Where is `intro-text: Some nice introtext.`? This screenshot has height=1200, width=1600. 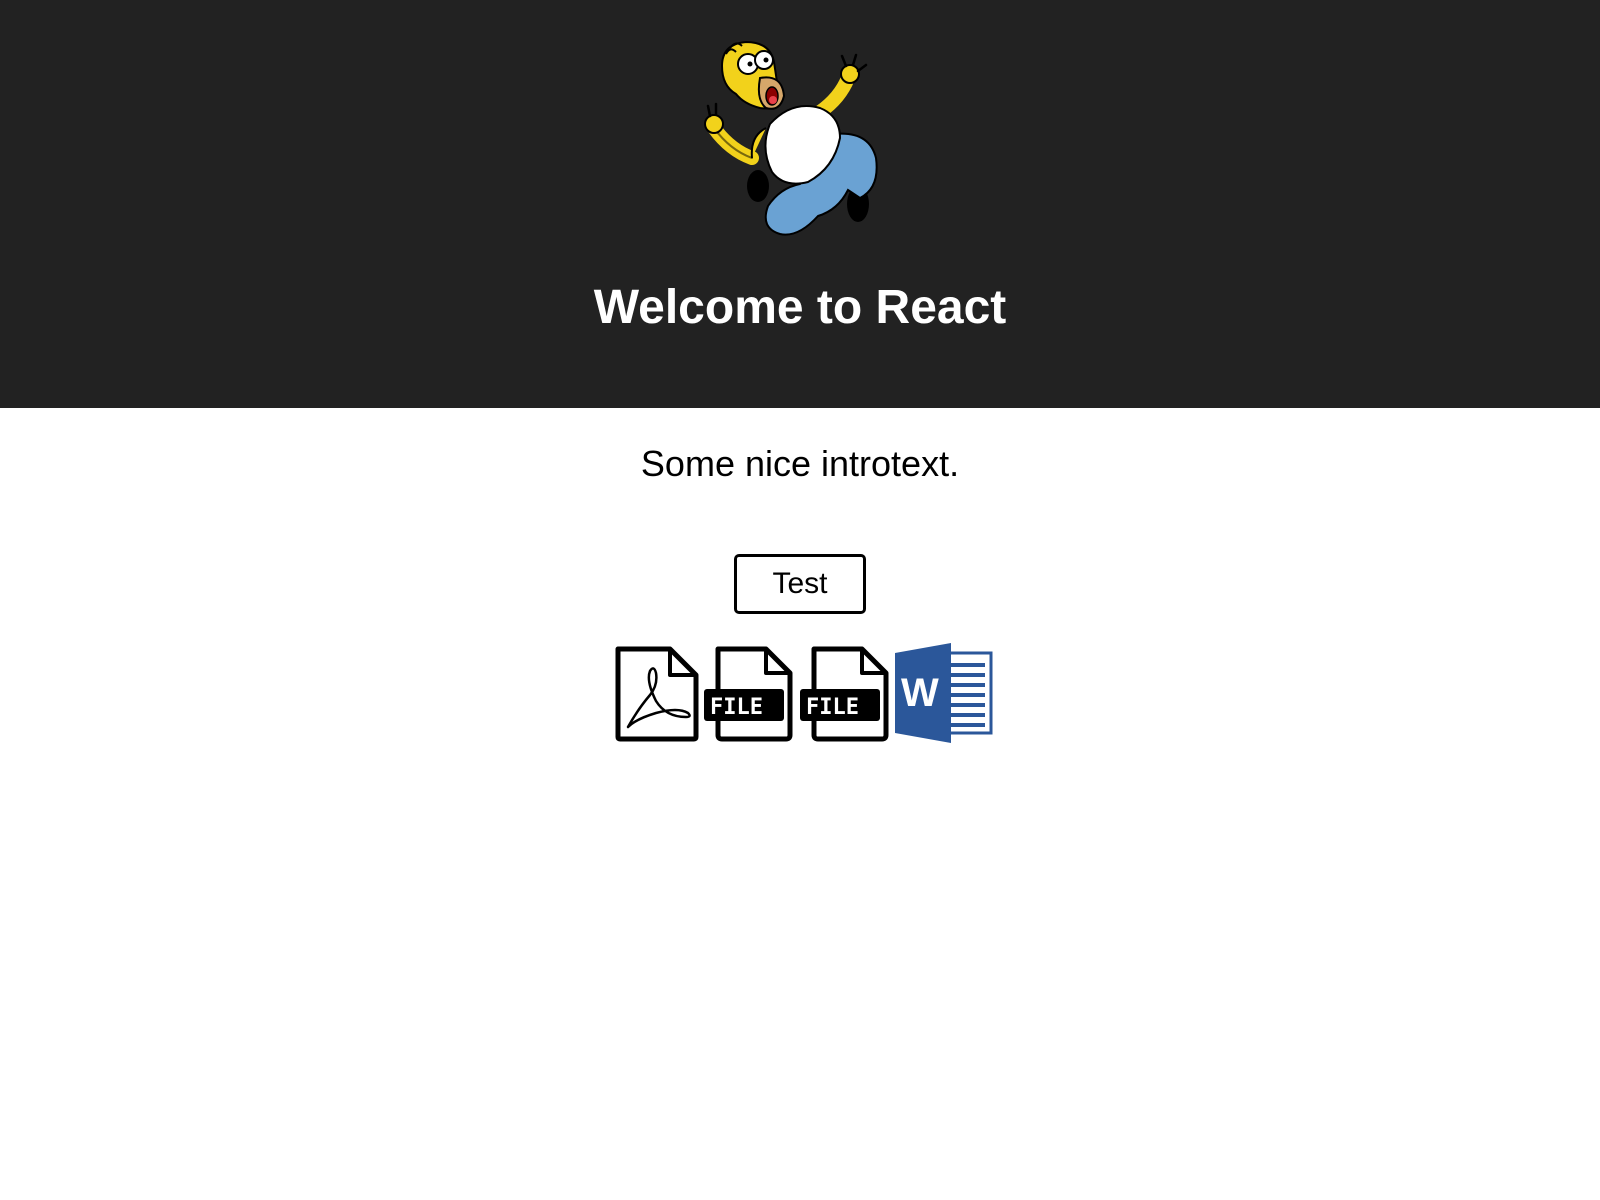
intro-text: Some nice introtext. is located at coordinates (800, 463).